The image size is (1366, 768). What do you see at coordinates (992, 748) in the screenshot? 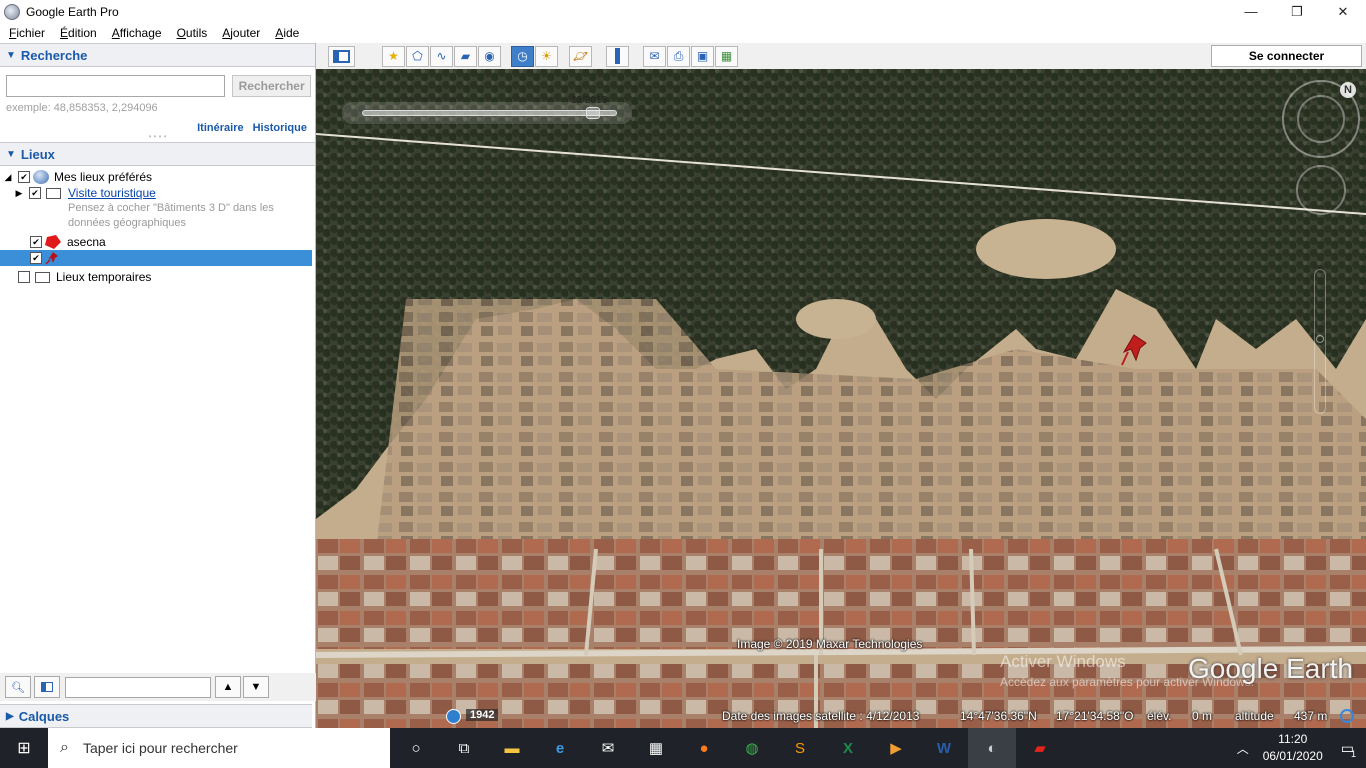
I see `google-earth-taskbar-button: ◐` at bounding box center [992, 748].